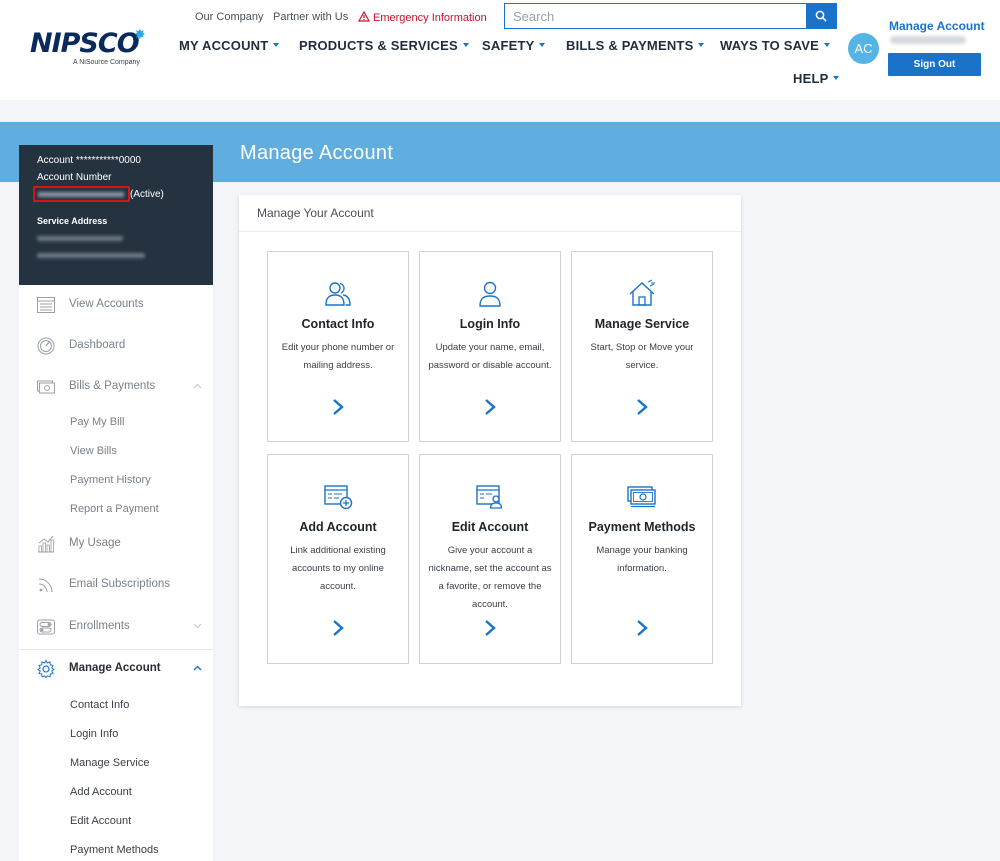 The image size is (1000, 861). I want to click on chart-icon, so click(46, 544).